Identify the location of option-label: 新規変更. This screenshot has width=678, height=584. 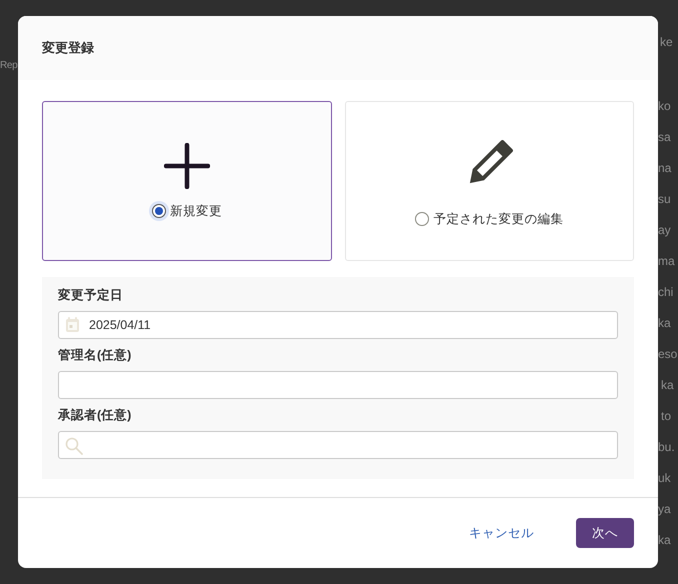
(196, 211).